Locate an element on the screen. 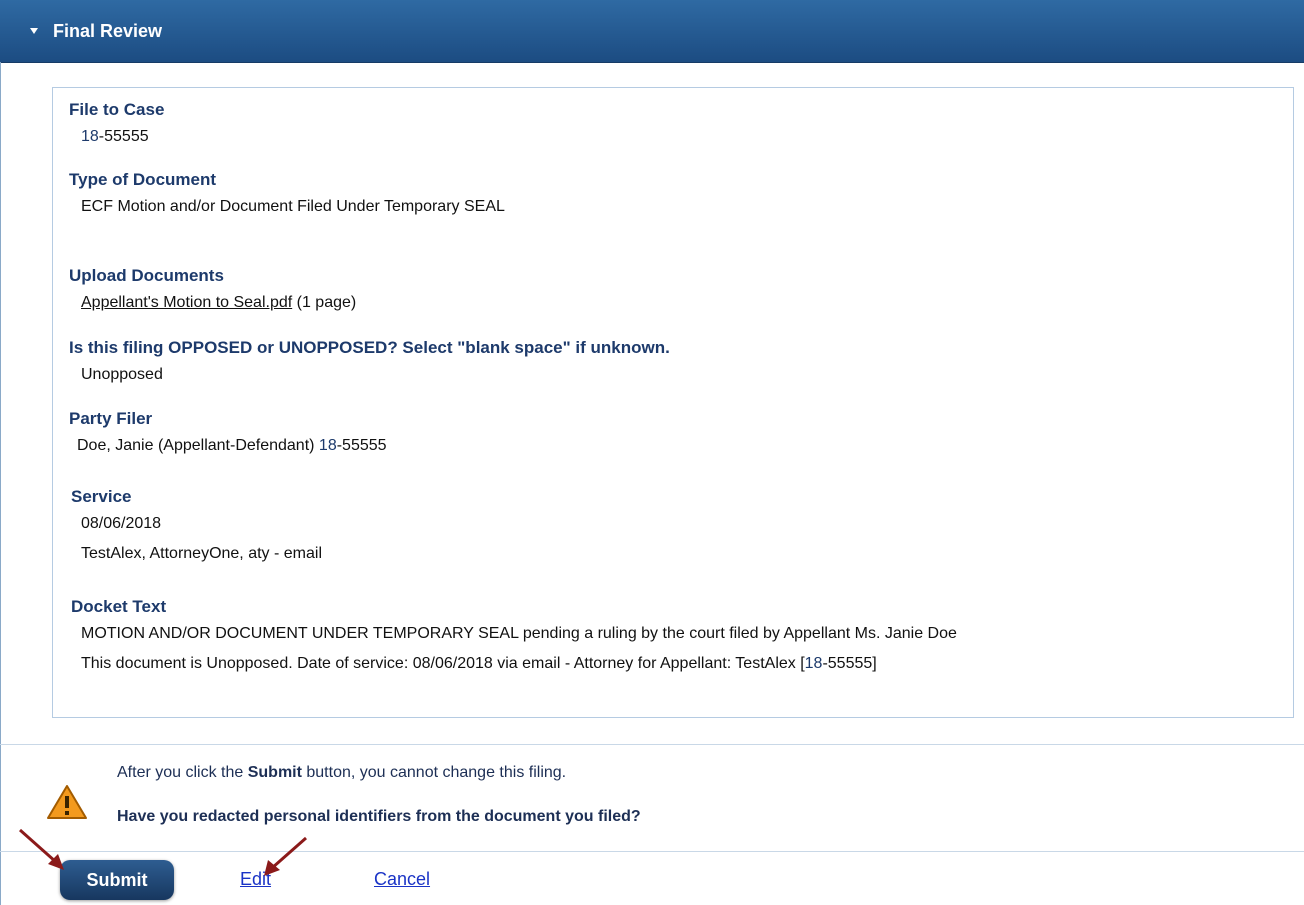  document-pages: (1 page) is located at coordinates (324, 302).